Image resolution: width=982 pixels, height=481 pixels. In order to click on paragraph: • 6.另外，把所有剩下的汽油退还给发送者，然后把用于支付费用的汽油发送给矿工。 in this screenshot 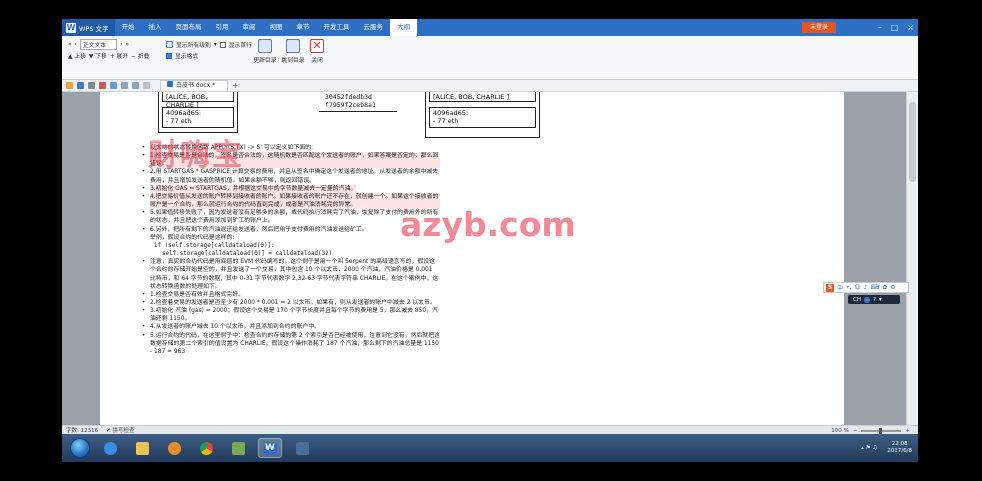, I will do `click(290, 230)`.